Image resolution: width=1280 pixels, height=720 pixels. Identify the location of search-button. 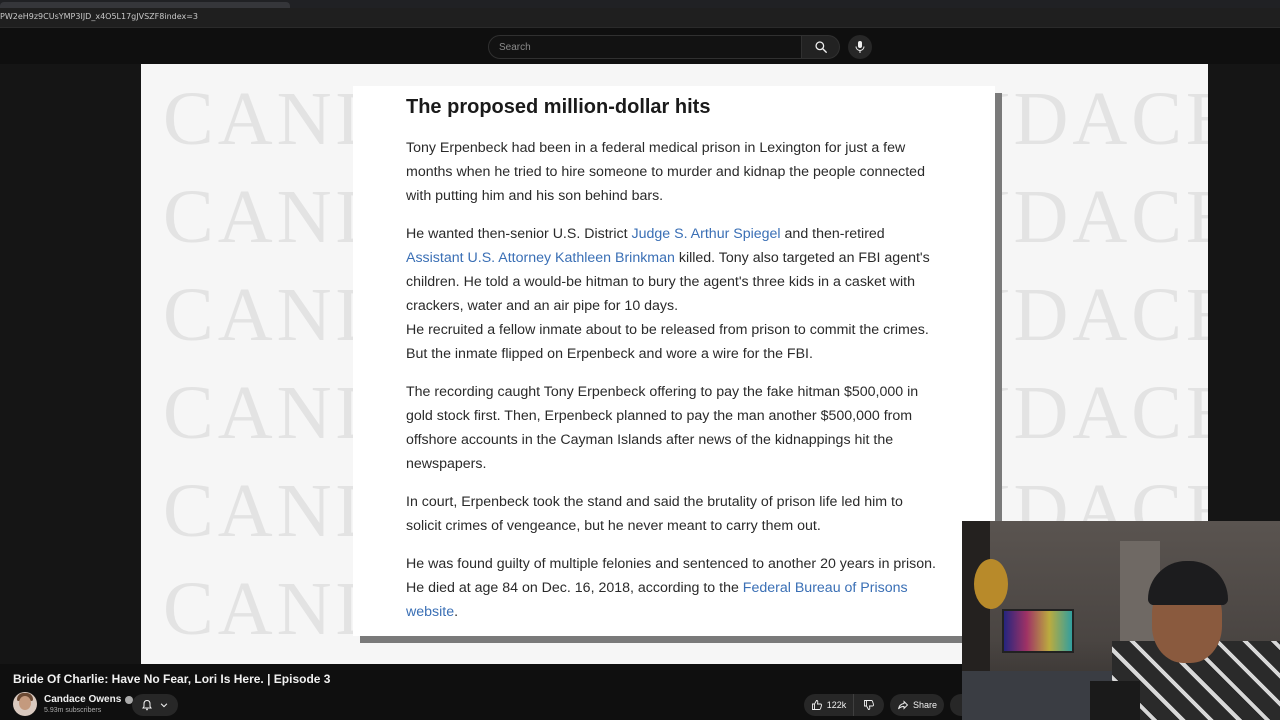
(821, 47).